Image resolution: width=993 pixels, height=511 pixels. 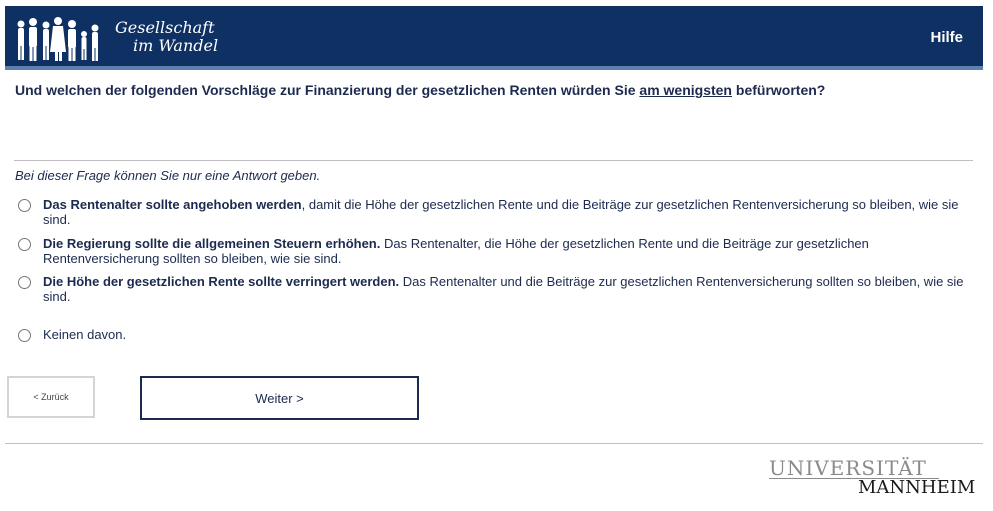 I want to click on help-link: Hilfe, so click(x=946, y=37).